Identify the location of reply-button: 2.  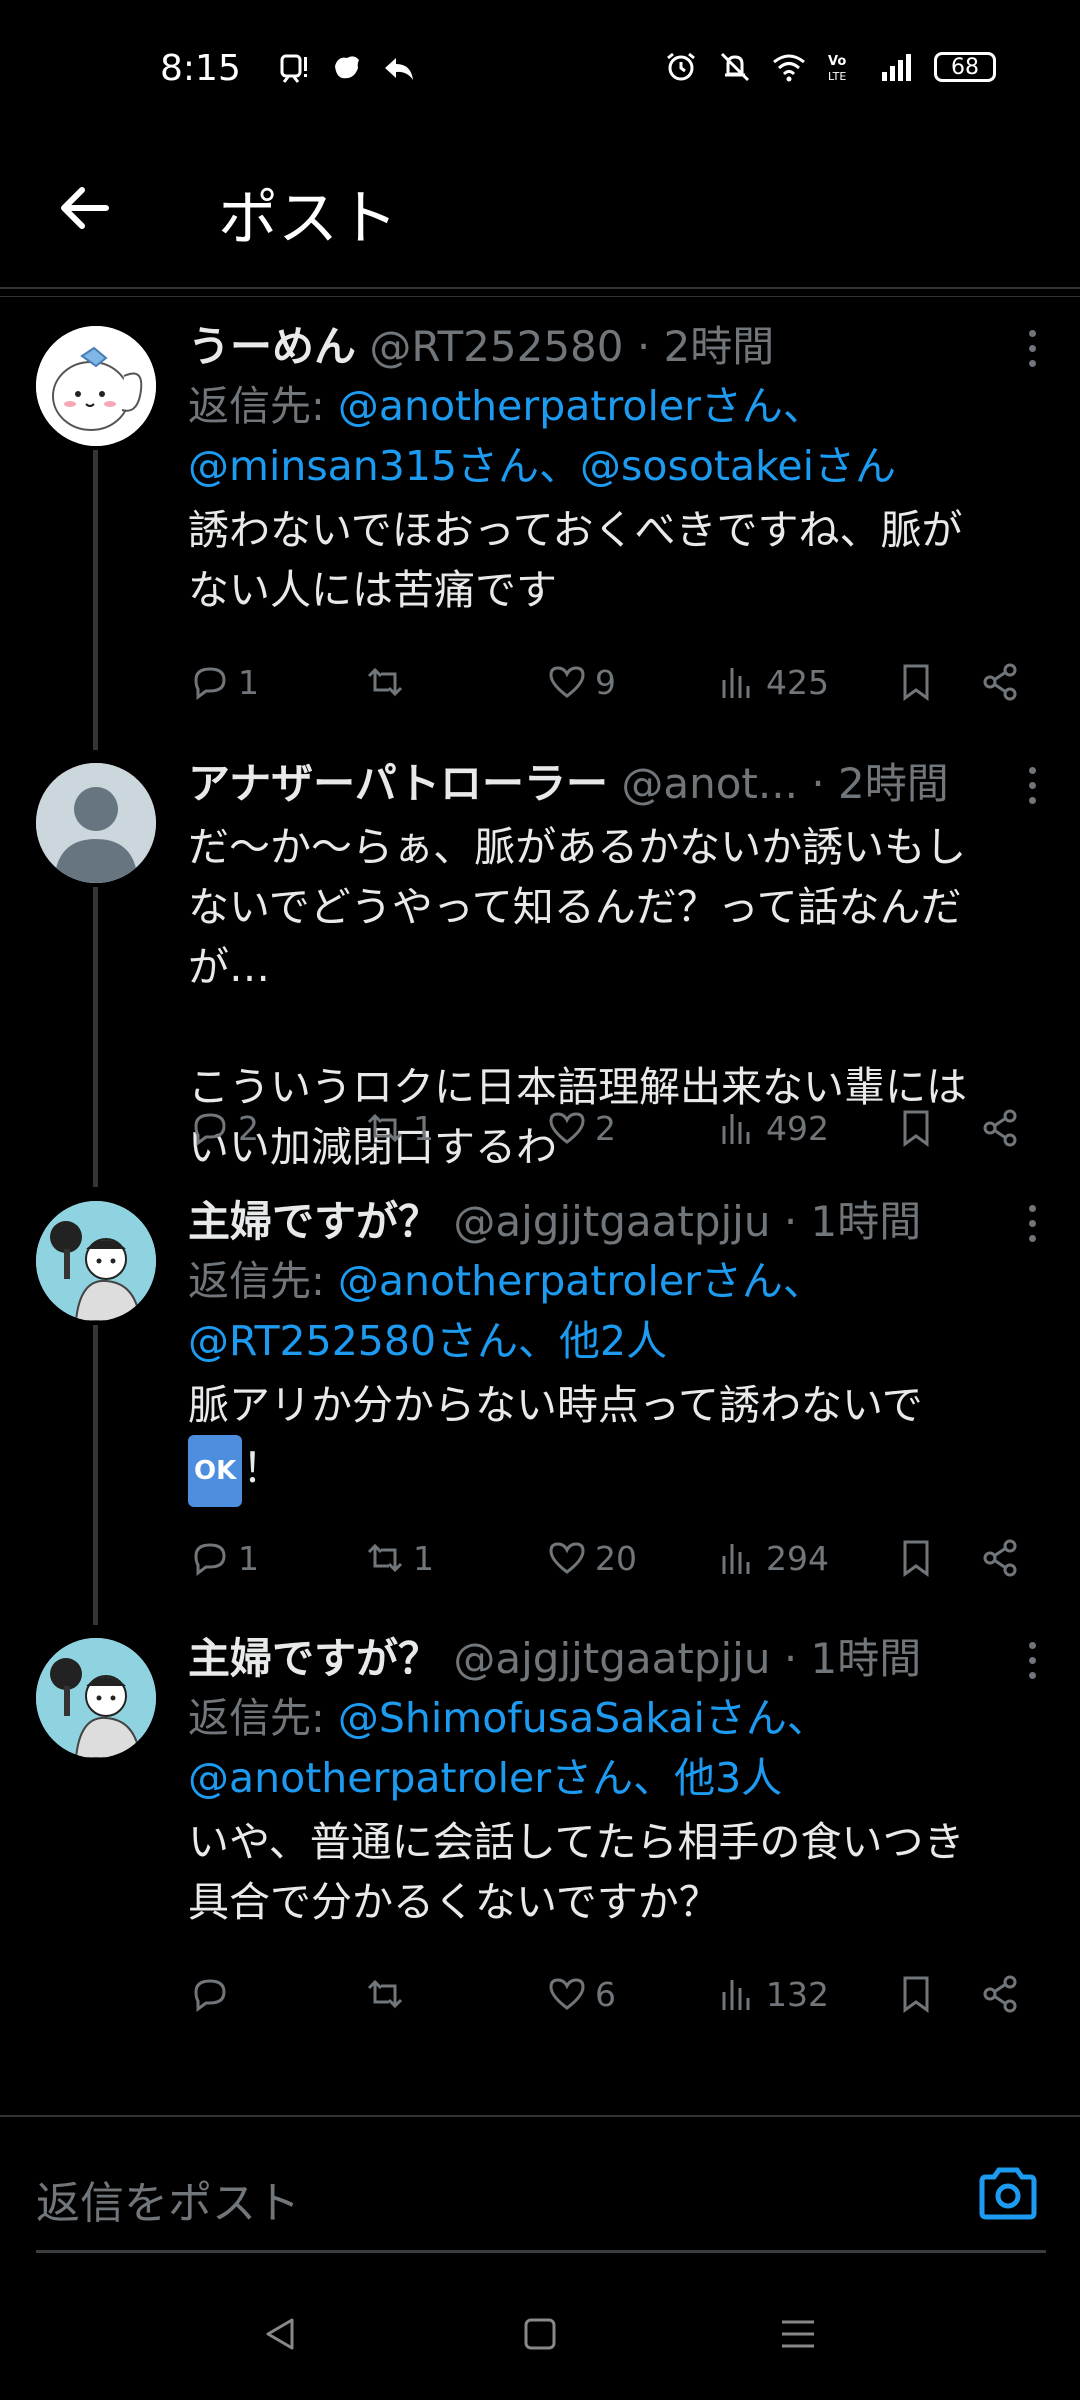
(223, 1128).